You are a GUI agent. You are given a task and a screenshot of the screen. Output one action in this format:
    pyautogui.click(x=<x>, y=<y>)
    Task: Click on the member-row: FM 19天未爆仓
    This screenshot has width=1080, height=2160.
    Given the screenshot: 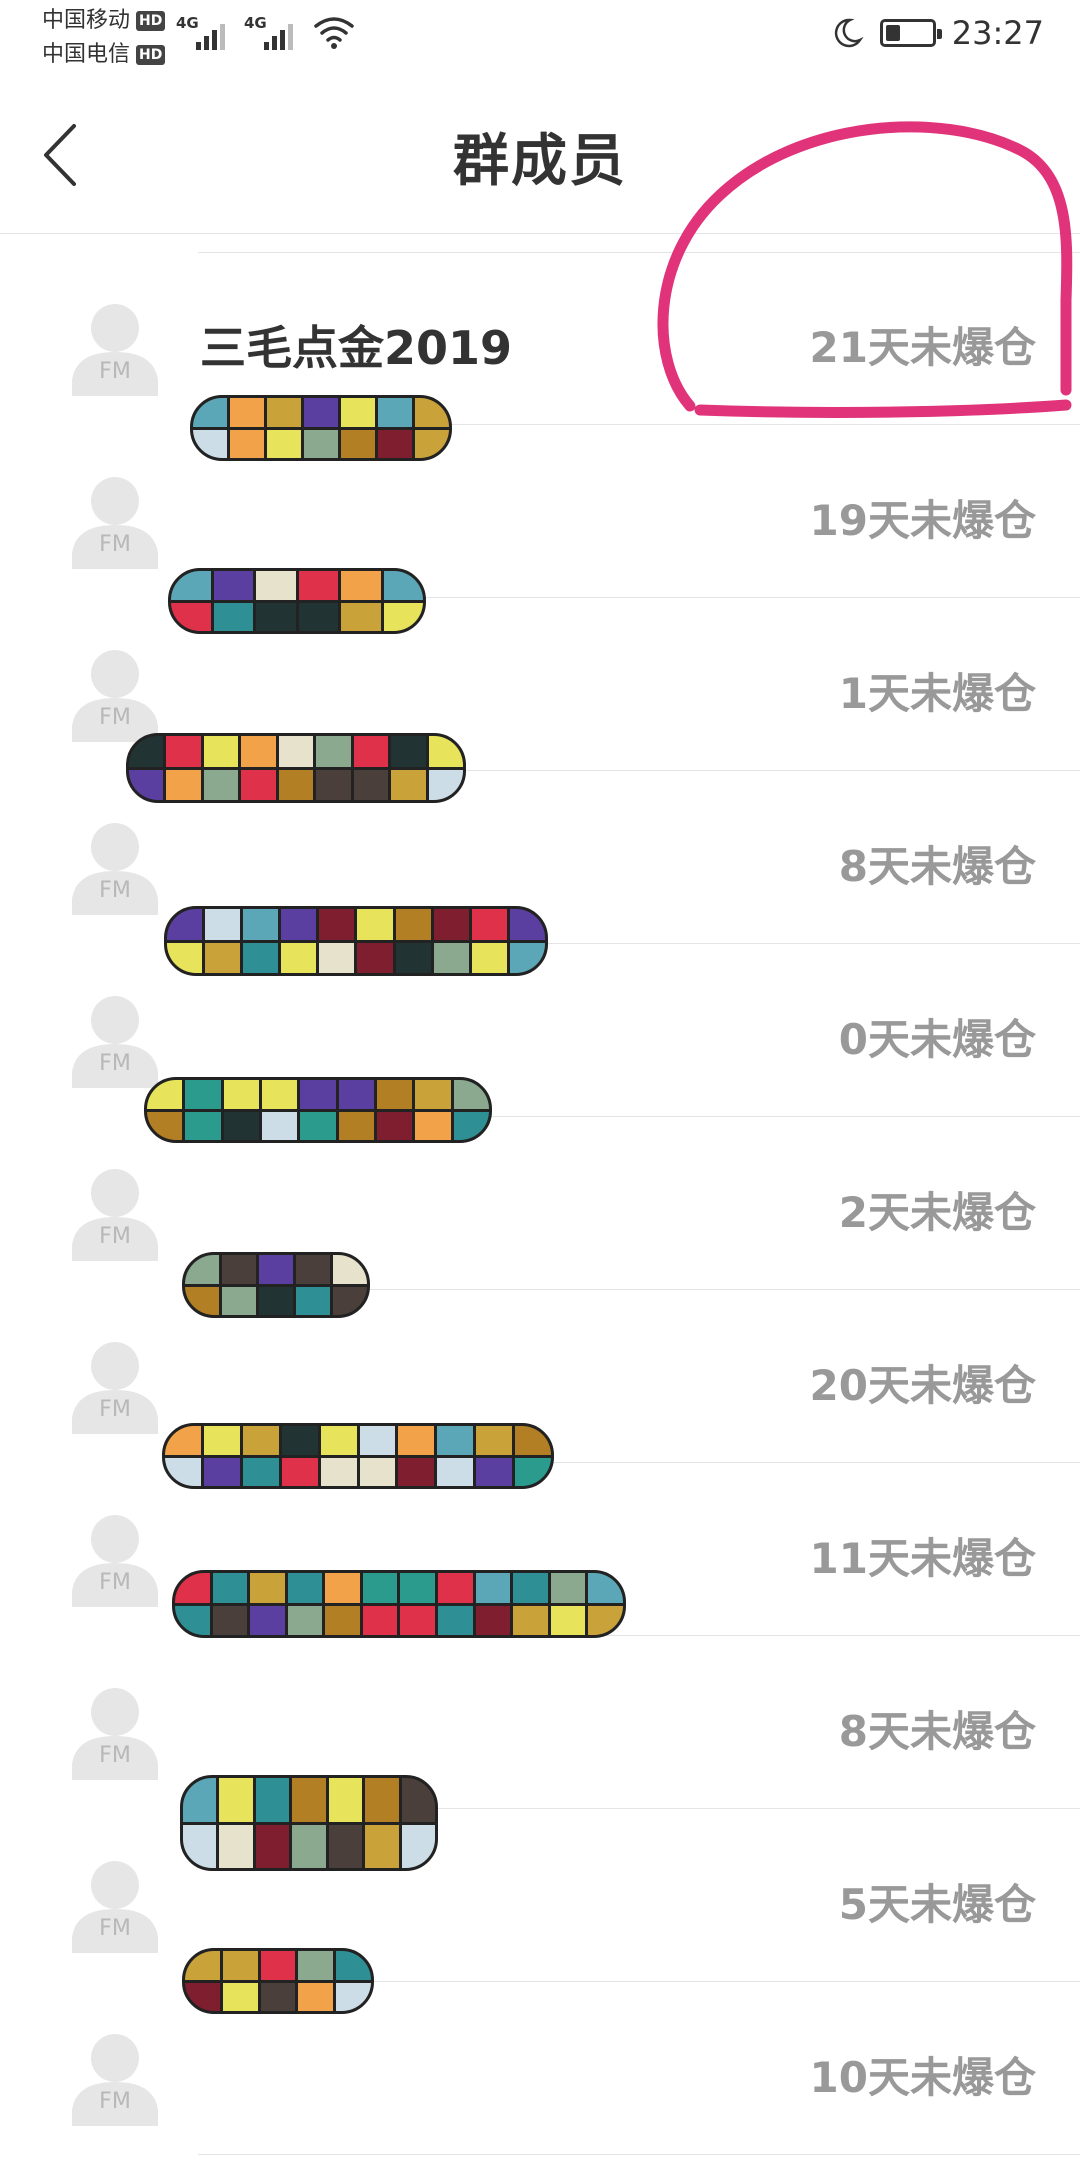 What is the action you would take?
    pyautogui.click(x=540, y=496)
    